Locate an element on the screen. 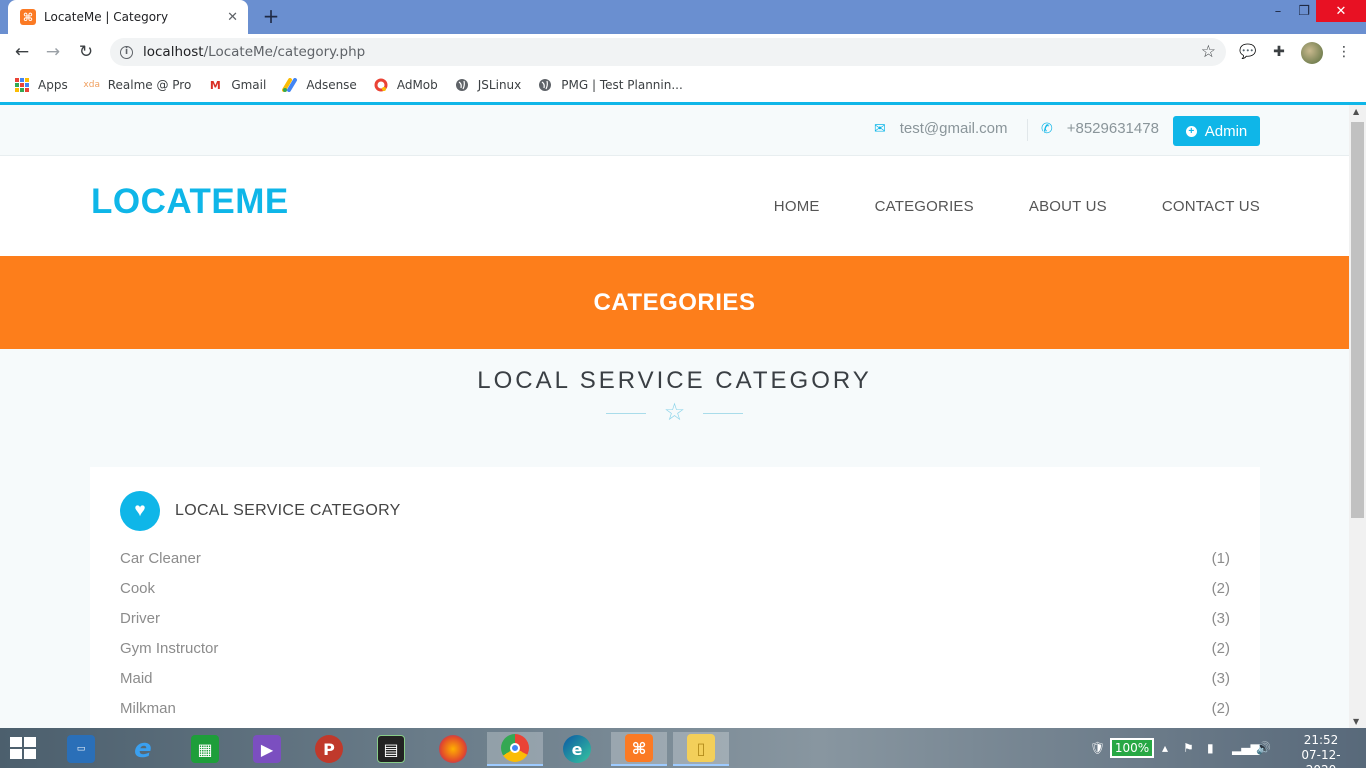 This screenshot has width=1366, height=768. site-info-icon: i is located at coordinates (126, 52).